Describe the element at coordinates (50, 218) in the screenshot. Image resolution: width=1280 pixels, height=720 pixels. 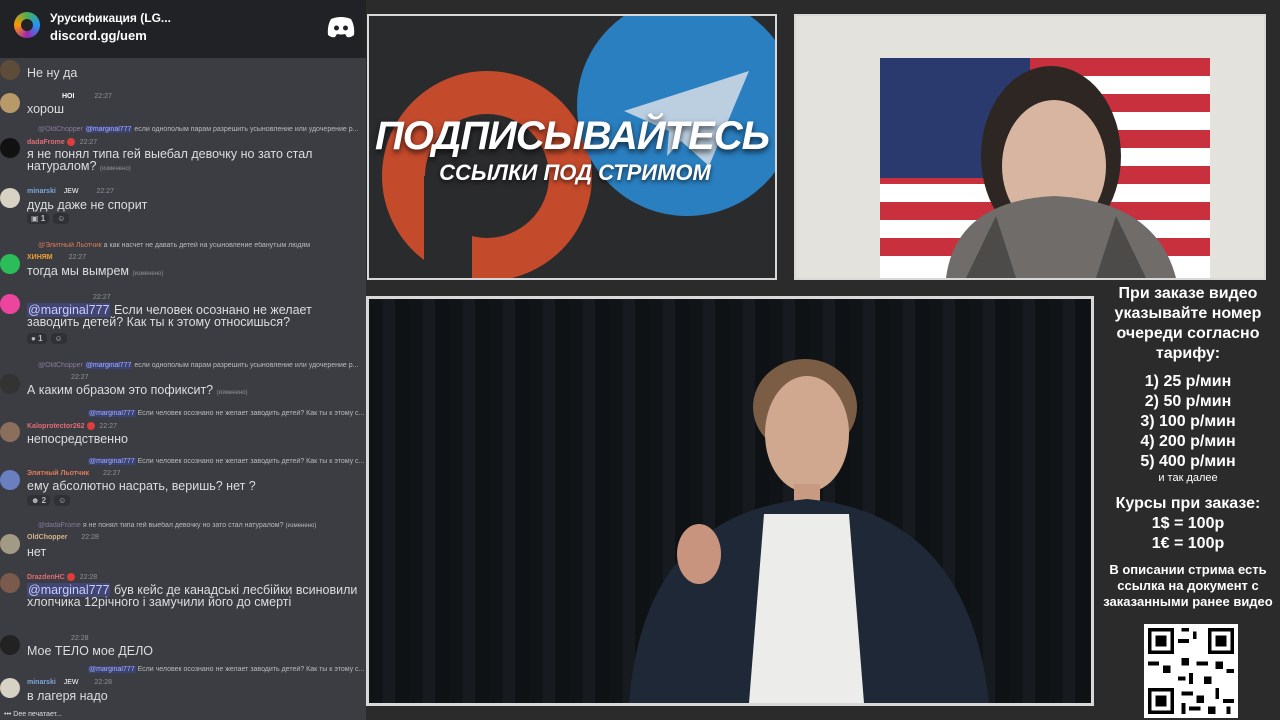
I see `reaction: ▣ 1 ☺` at that location.